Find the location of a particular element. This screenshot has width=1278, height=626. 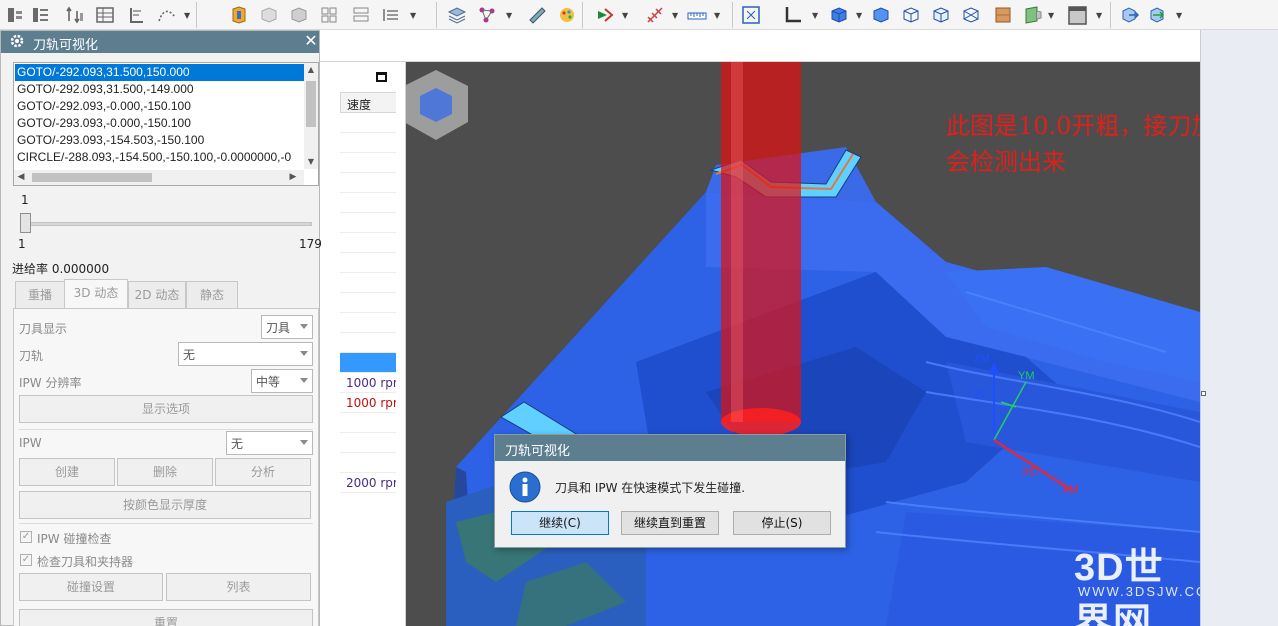

cube-dropdown-icon: ▼ is located at coordinates (860, 16).